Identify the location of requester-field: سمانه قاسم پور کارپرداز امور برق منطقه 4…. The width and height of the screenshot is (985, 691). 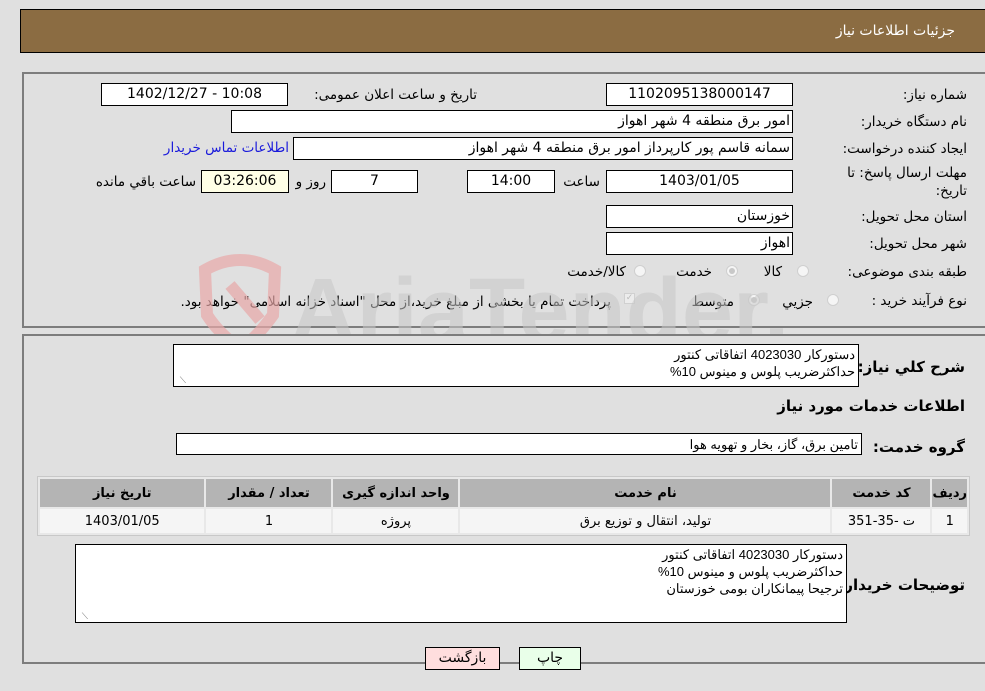
(543, 148).